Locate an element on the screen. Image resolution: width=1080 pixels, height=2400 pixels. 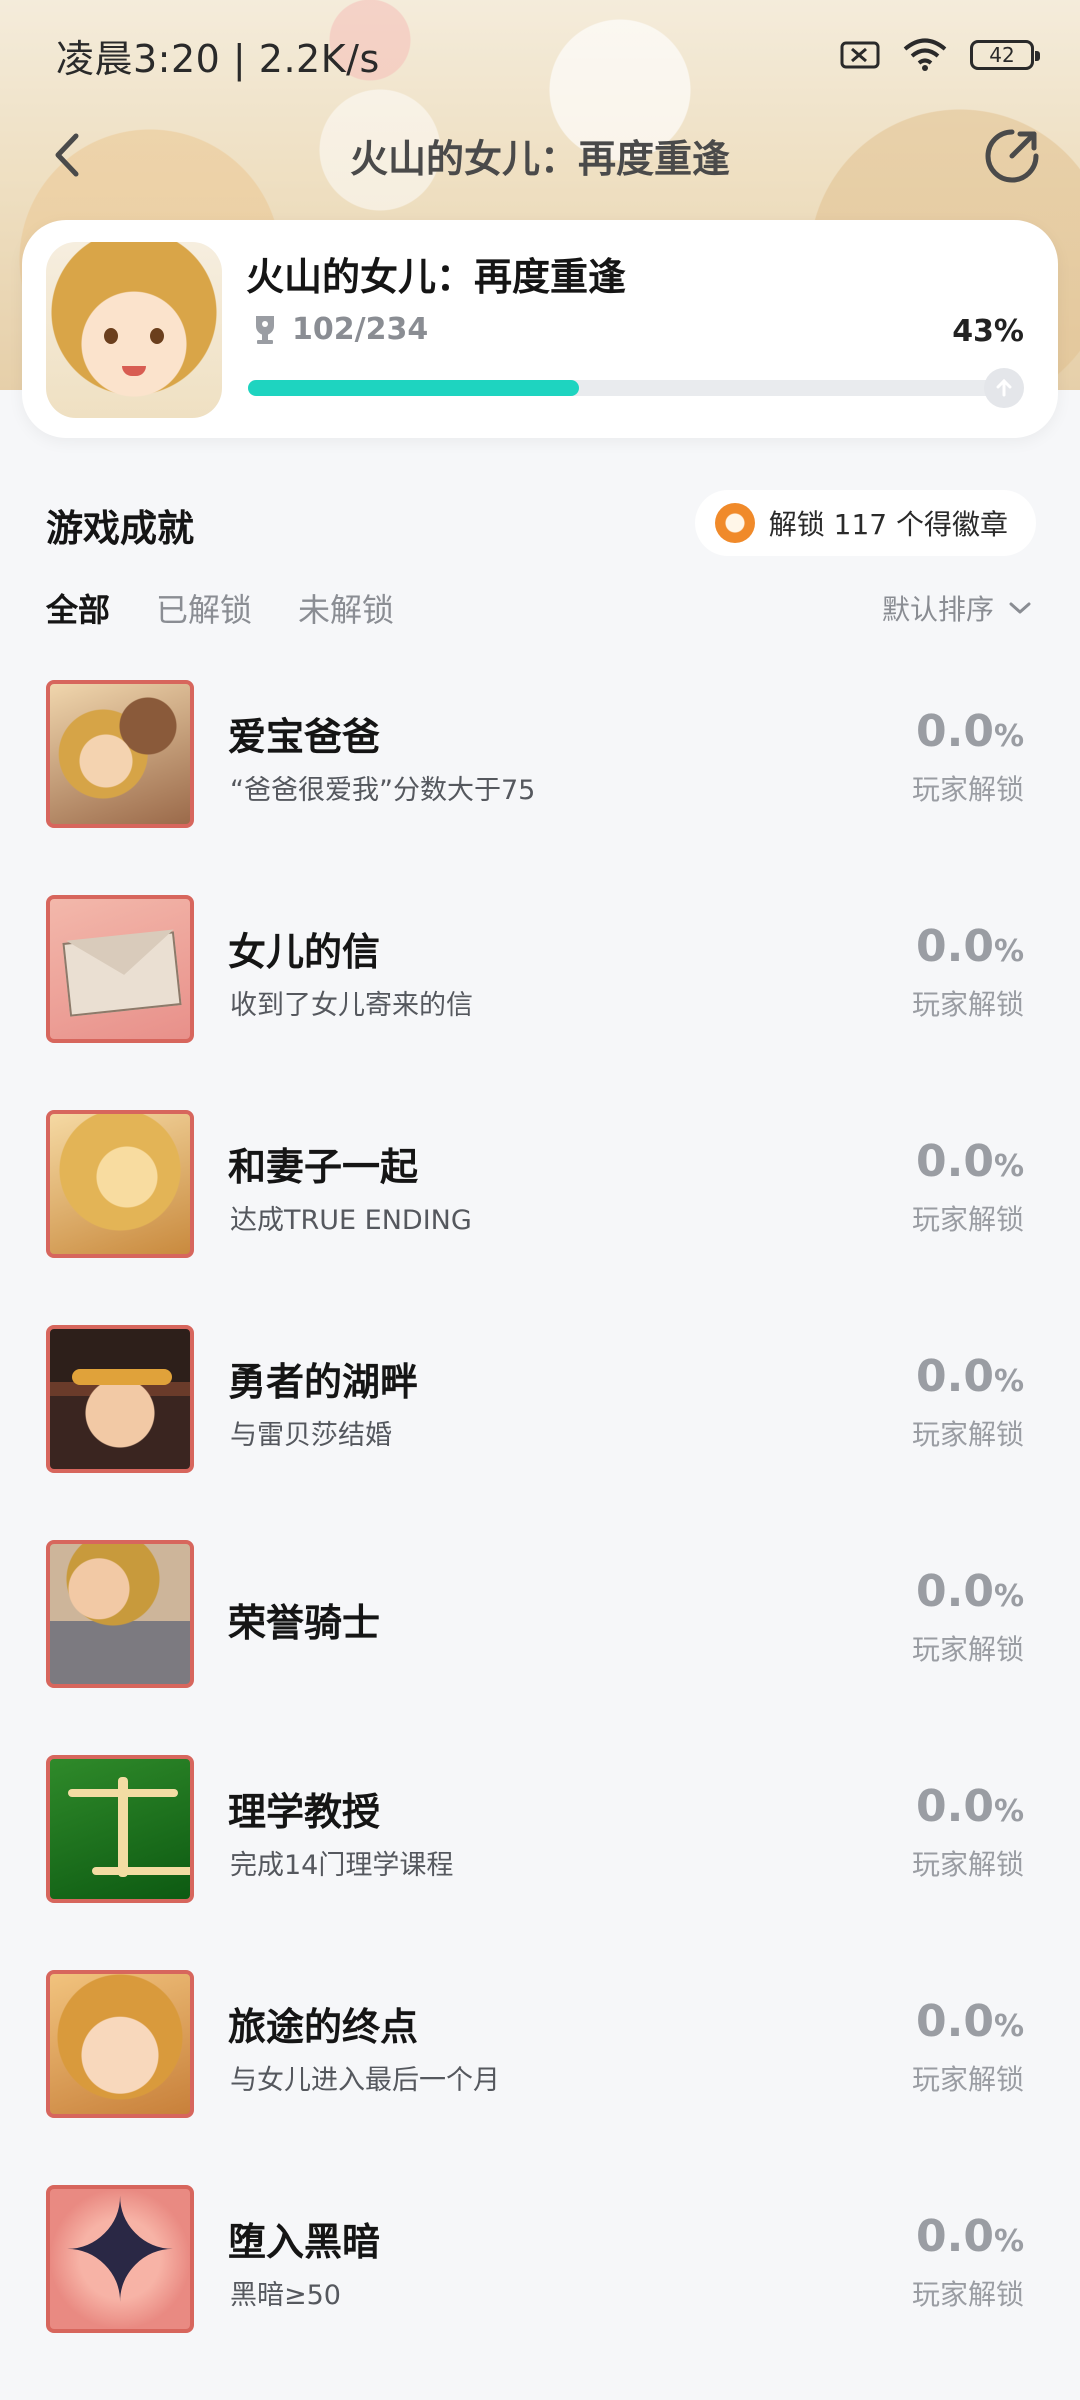
sort-dropdown: 默认排序 is located at coordinates (957, 608).